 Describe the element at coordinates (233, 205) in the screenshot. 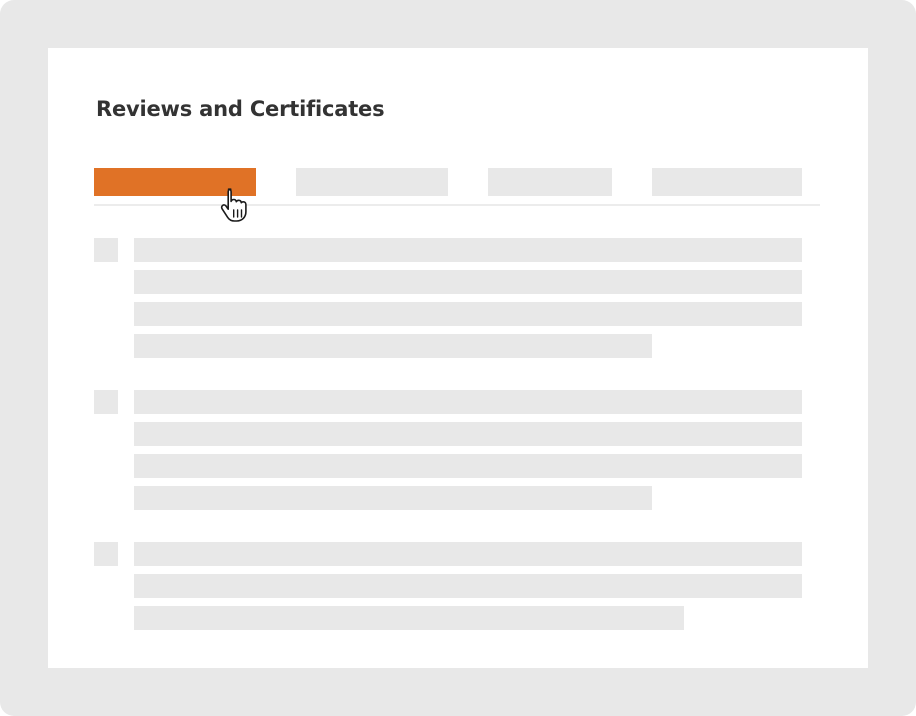

I see `hand-pointer-icon` at that location.